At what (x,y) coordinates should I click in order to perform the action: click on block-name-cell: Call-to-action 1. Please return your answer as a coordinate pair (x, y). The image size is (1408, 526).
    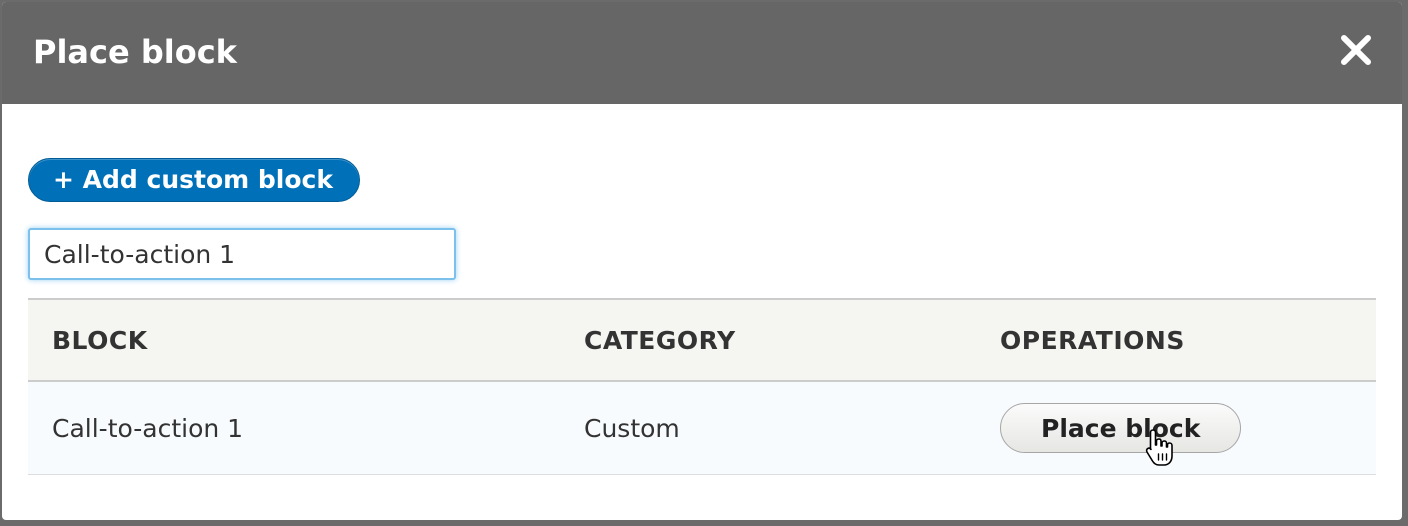
    Looking at the image, I should click on (294, 428).